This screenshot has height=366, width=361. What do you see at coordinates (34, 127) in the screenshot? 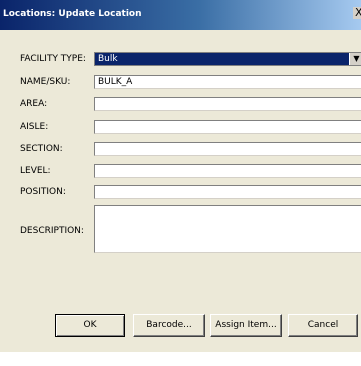
I see `aisle-label: AISLE:` at bounding box center [34, 127].